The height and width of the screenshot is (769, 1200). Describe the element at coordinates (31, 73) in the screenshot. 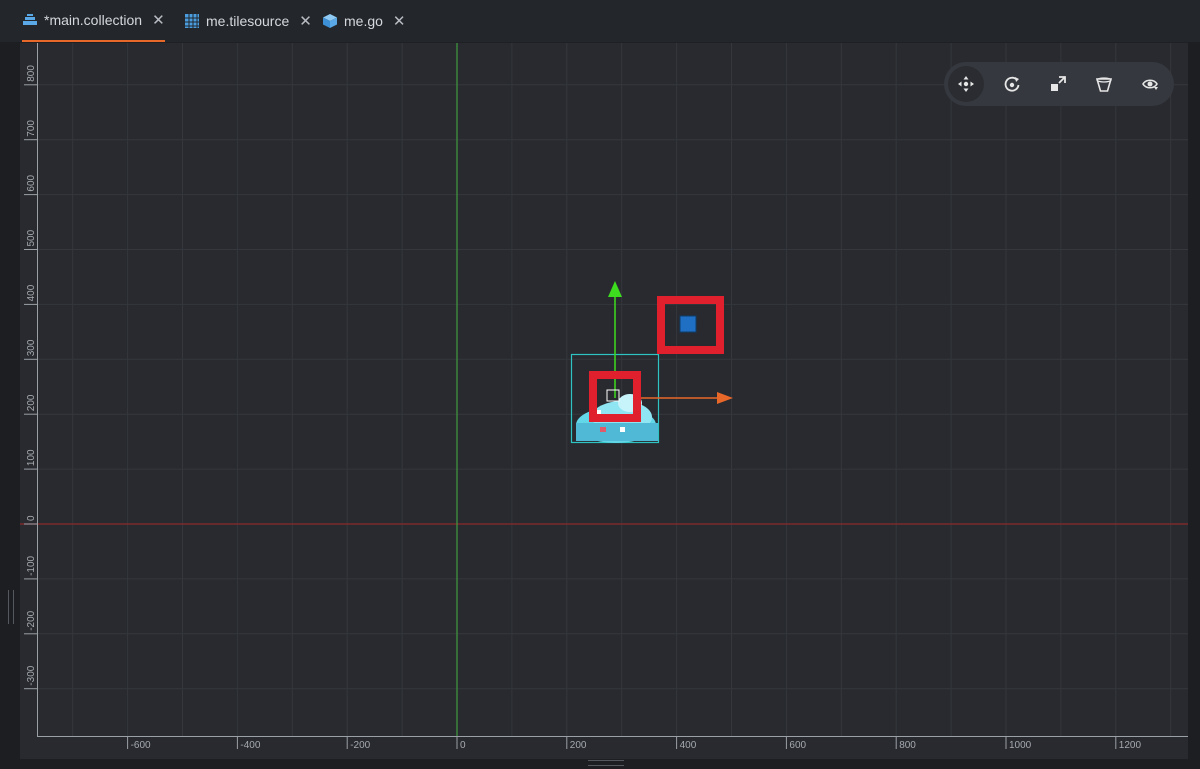

I see `y-ruler-label: 800` at that location.